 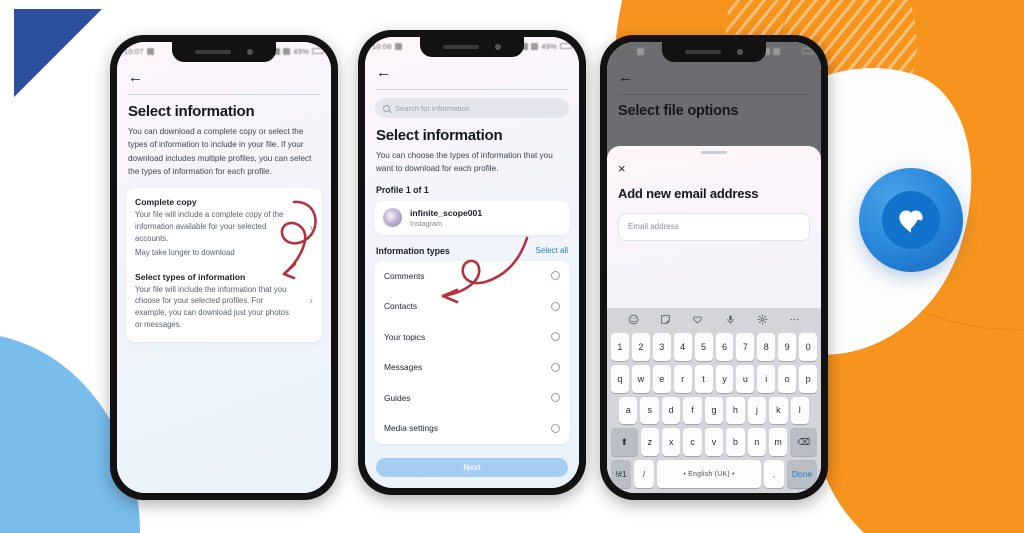 What do you see at coordinates (472, 467) in the screenshot?
I see `next-button: Next` at bounding box center [472, 467].